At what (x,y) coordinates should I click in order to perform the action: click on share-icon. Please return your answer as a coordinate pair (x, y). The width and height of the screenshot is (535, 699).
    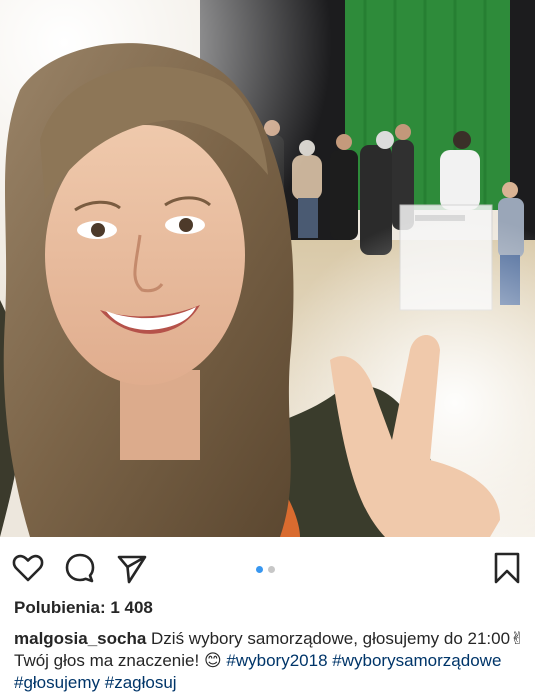
    Looking at the image, I should click on (132, 568).